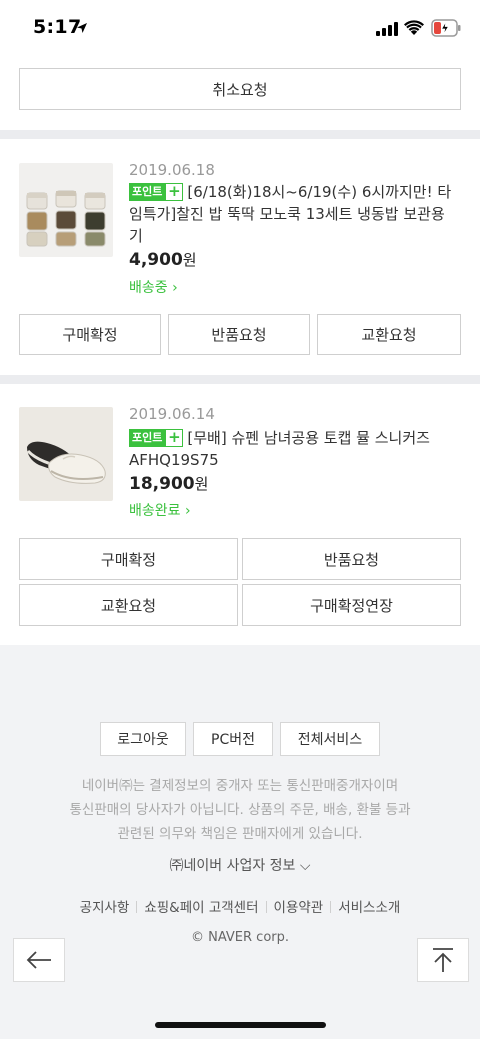 The width and height of the screenshot is (480, 1039). Describe the element at coordinates (446, 28) in the screenshot. I see `battery-charging-icon` at that location.